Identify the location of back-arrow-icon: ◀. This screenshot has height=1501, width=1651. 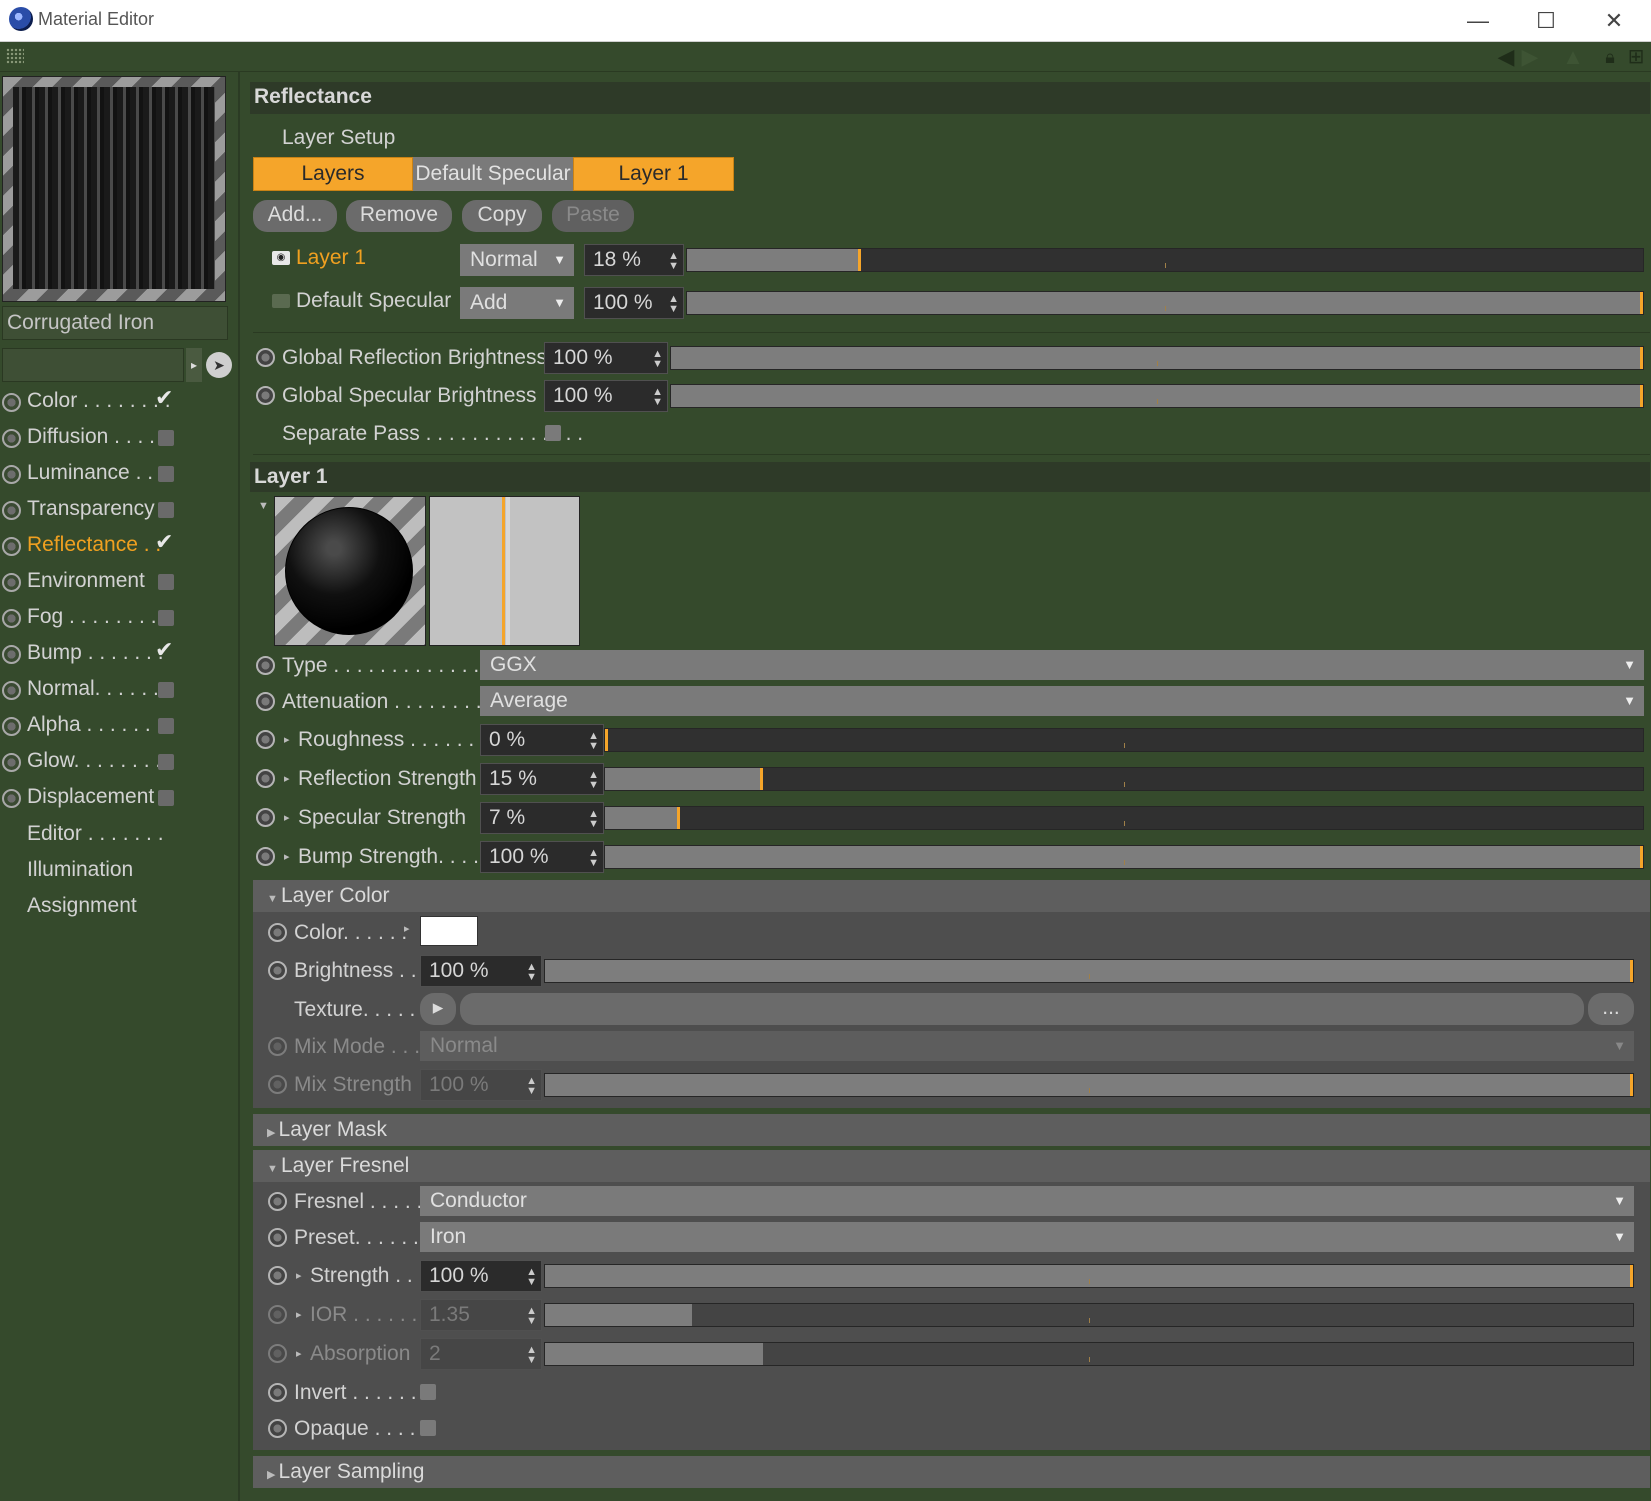
(1506, 57).